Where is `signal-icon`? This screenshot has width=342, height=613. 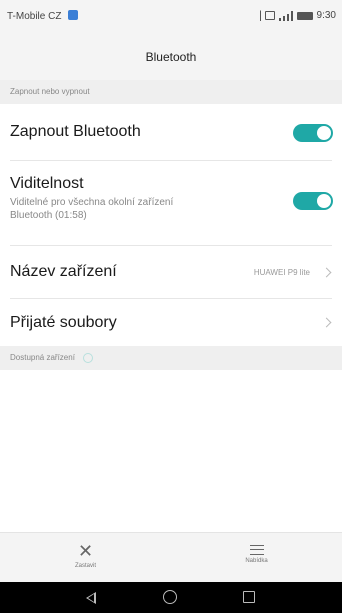 signal-icon is located at coordinates (285, 15).